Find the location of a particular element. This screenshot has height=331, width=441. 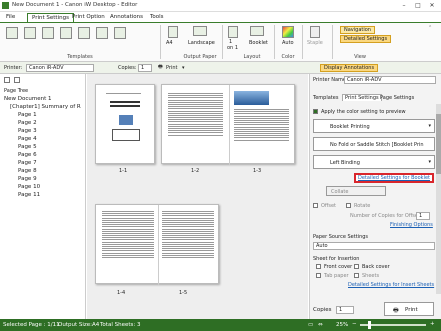

staple-value: Staple is located at coordinates (315, 43).